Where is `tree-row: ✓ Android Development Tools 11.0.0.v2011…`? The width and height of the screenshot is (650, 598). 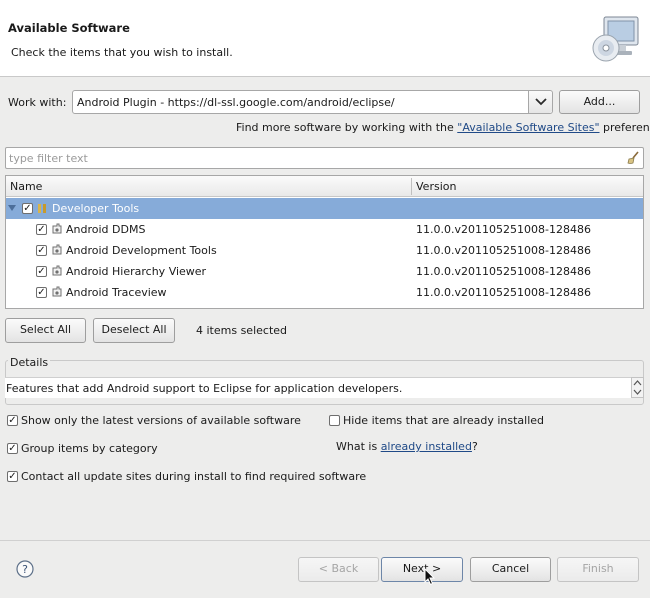 tree-row: ✓ Android Development Tools 11.0.0.v2011… is located at coordinates (324, 250).